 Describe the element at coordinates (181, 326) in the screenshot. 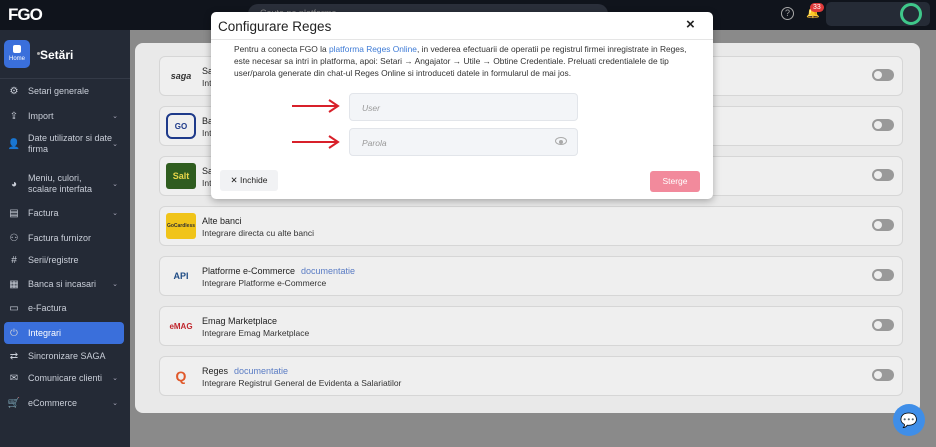

I see `integration-logo: eMAG` at that location.